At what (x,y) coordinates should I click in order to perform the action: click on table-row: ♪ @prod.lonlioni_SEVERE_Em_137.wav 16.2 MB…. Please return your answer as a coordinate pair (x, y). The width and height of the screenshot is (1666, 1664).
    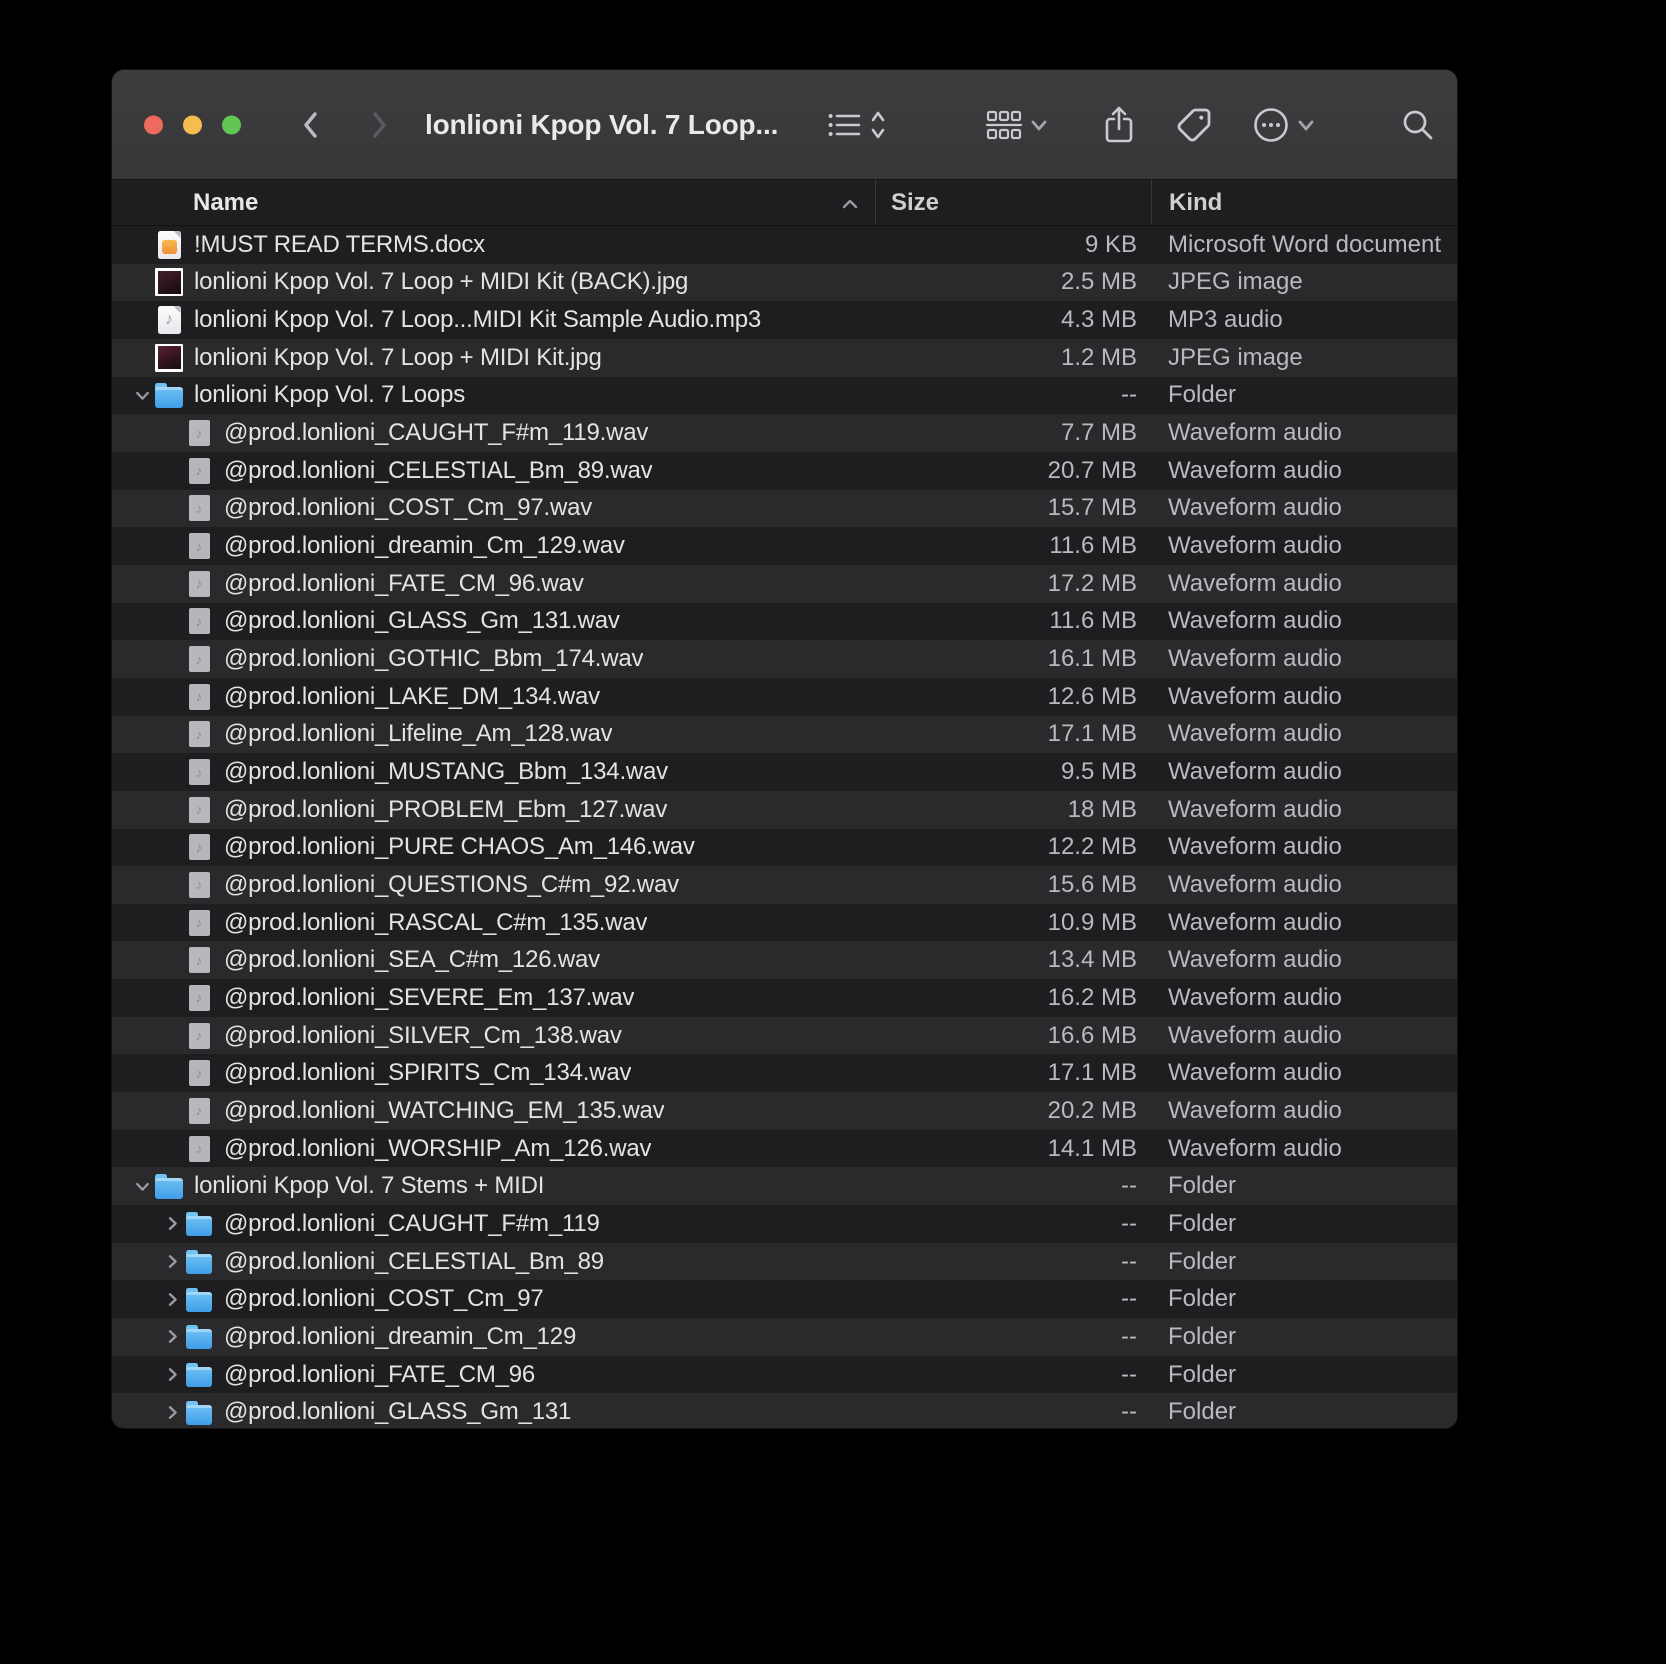
    Looking at the image, I should click on (784, 998).